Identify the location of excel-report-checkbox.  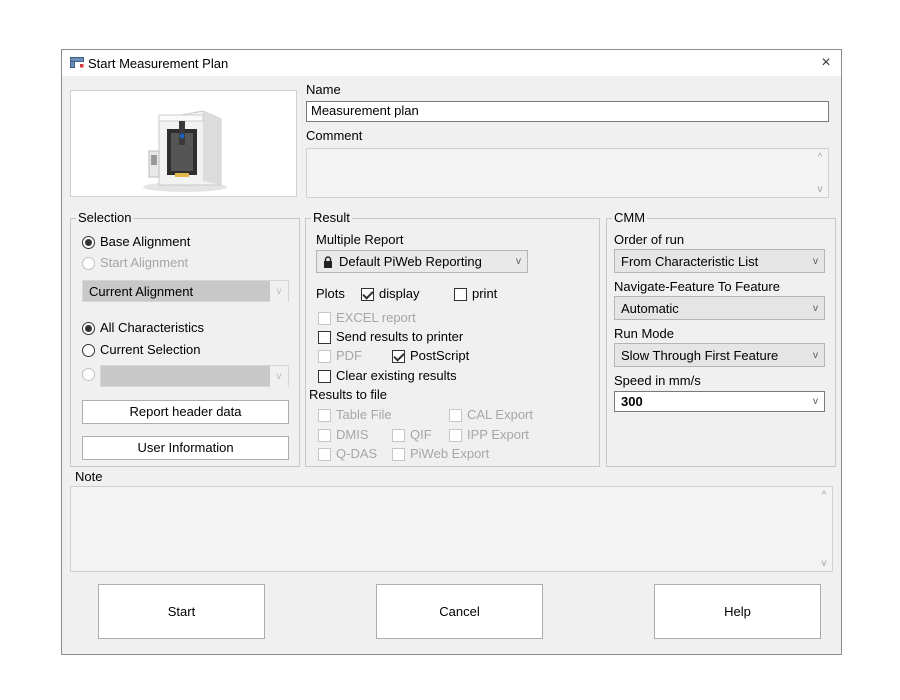
(324, 318).